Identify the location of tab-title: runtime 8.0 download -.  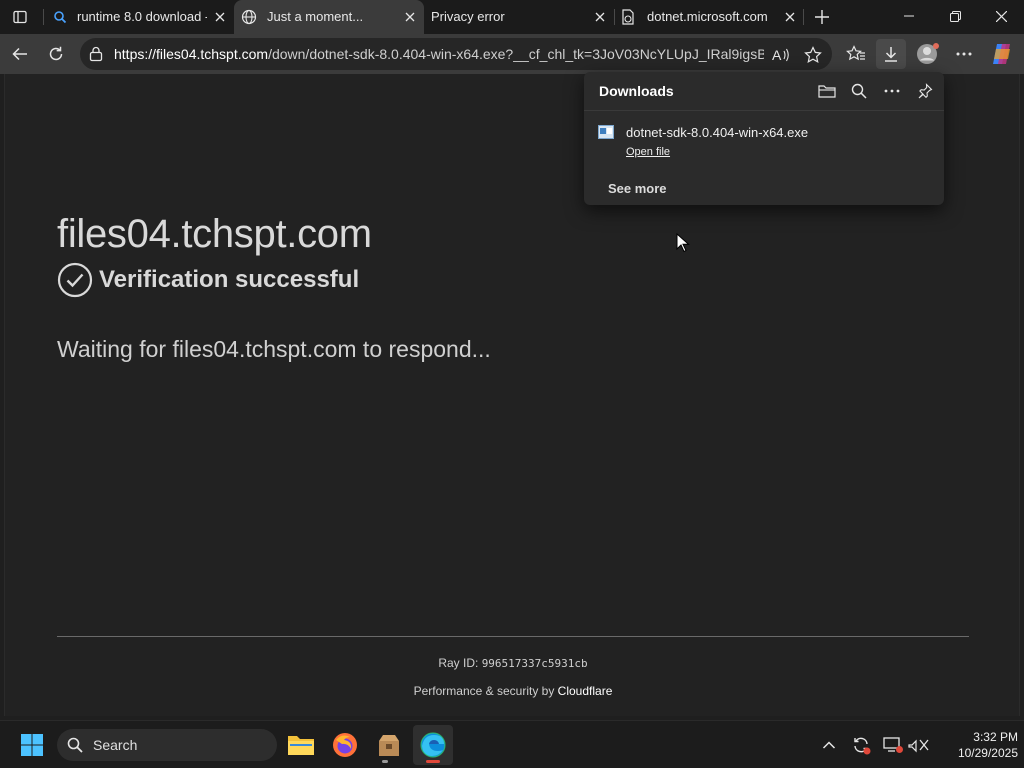
(142, 16).